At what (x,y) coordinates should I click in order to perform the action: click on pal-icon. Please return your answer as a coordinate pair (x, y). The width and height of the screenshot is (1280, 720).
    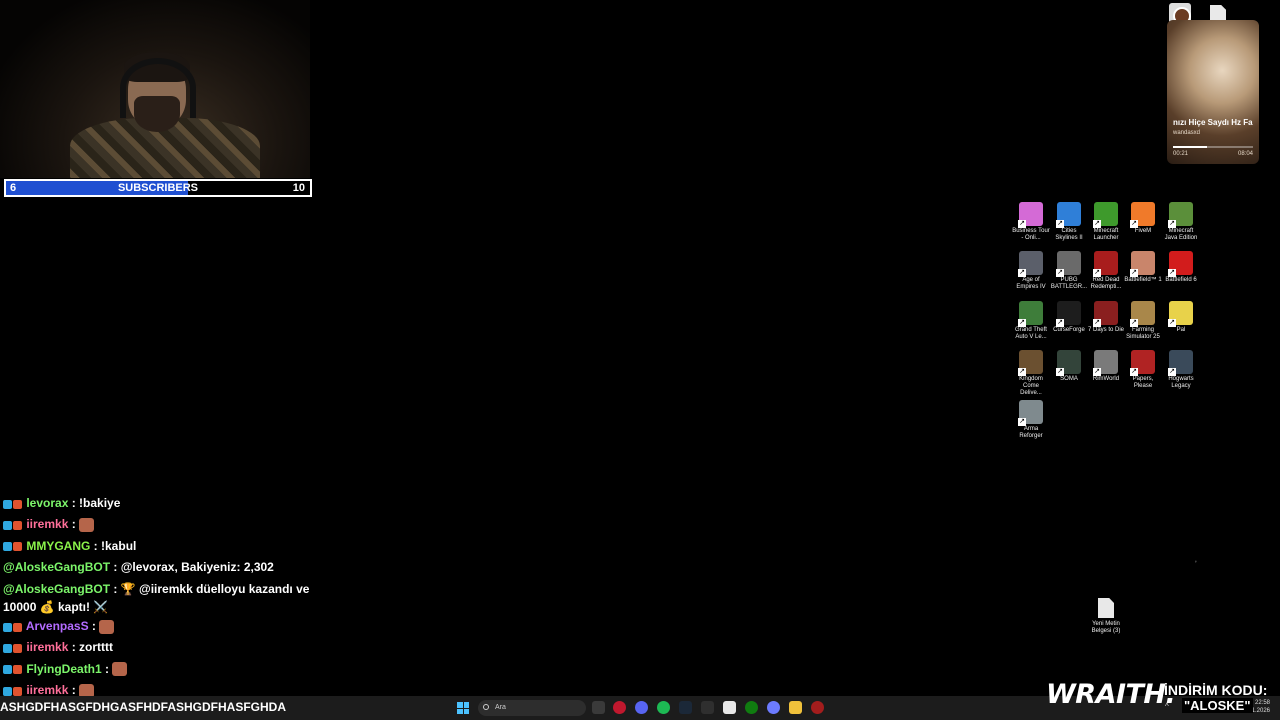
    Looking at the image, I should click on (1180, 314).